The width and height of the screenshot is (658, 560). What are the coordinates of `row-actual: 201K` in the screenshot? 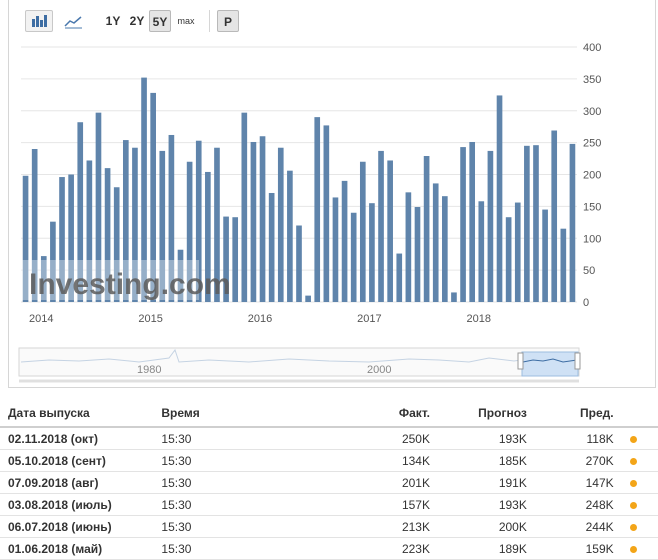 It's located at (399, 482).